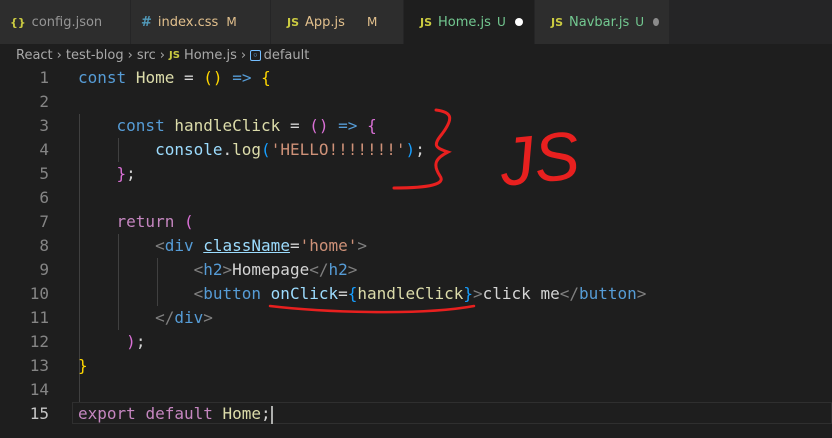 This screenshot has width=832, height=438. Describe the element at coordinates (539, 159) in the screenshot. I see `annotation-js-label: JS` at that location.